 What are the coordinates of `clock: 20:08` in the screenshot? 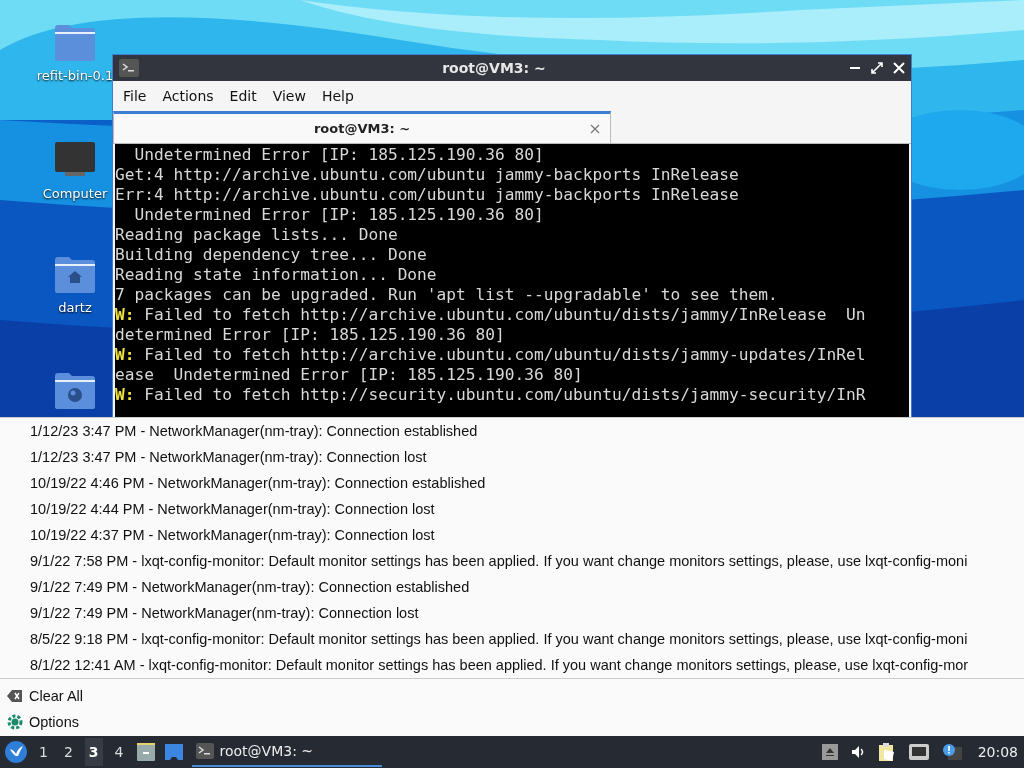 It's located at (997, 752).